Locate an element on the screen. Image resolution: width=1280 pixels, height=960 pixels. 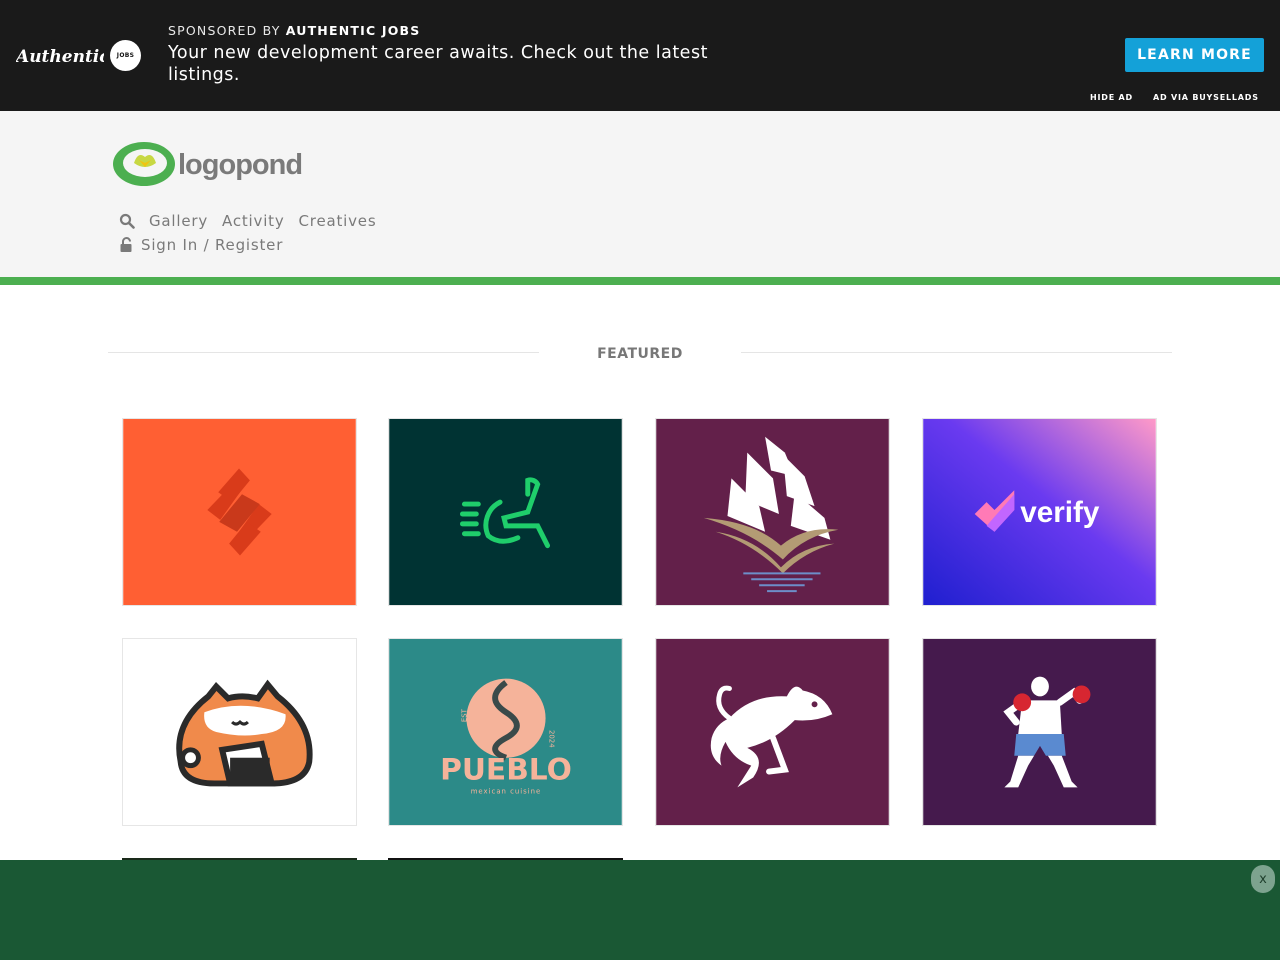
hide-ad-link: HIDE AD is located at coordinates (1111, 97).